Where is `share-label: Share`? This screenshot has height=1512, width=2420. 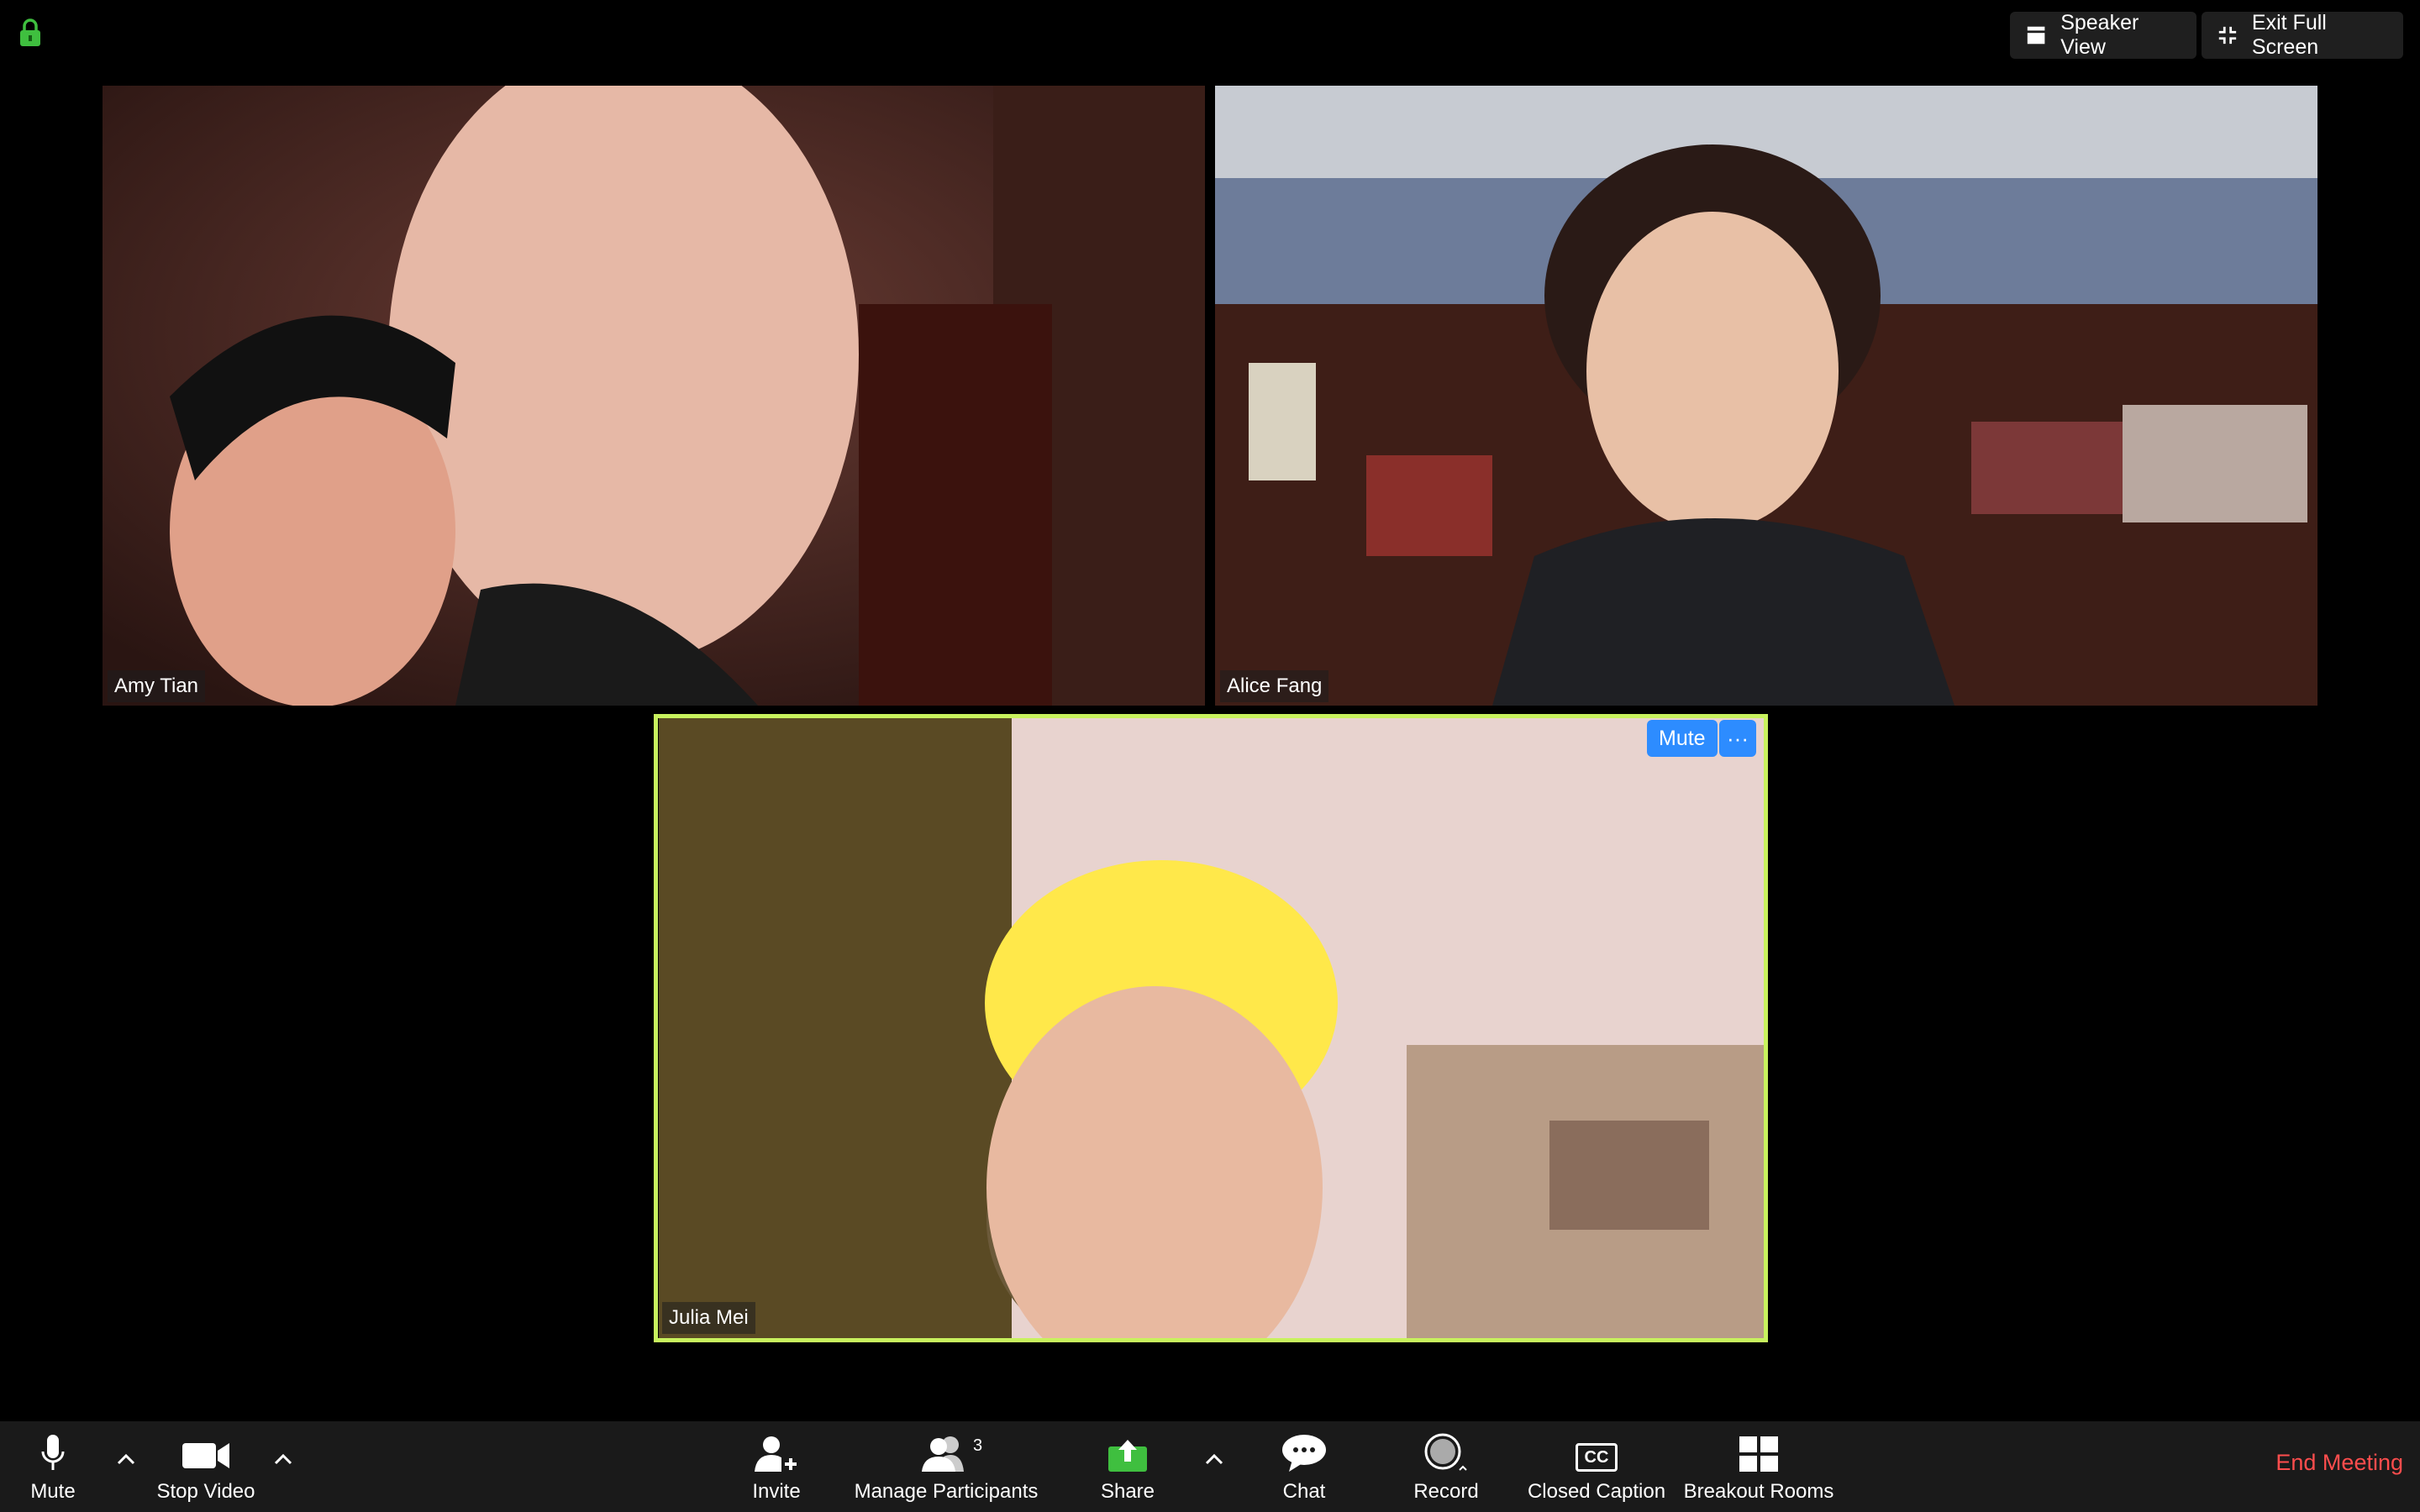 share-label: Share is located at coordinates (1127, 1491).